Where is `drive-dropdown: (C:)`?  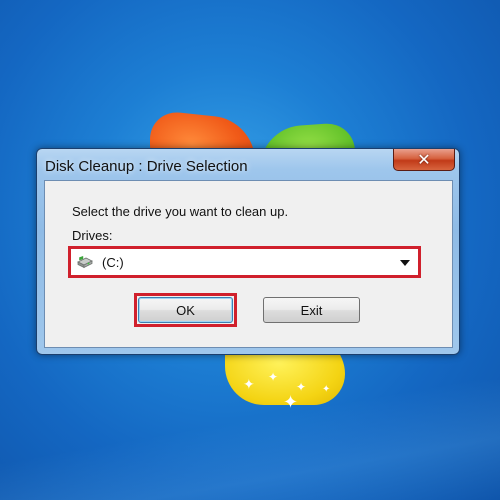
drive-dropdown: (C:) is located at coordinates (244, 262).